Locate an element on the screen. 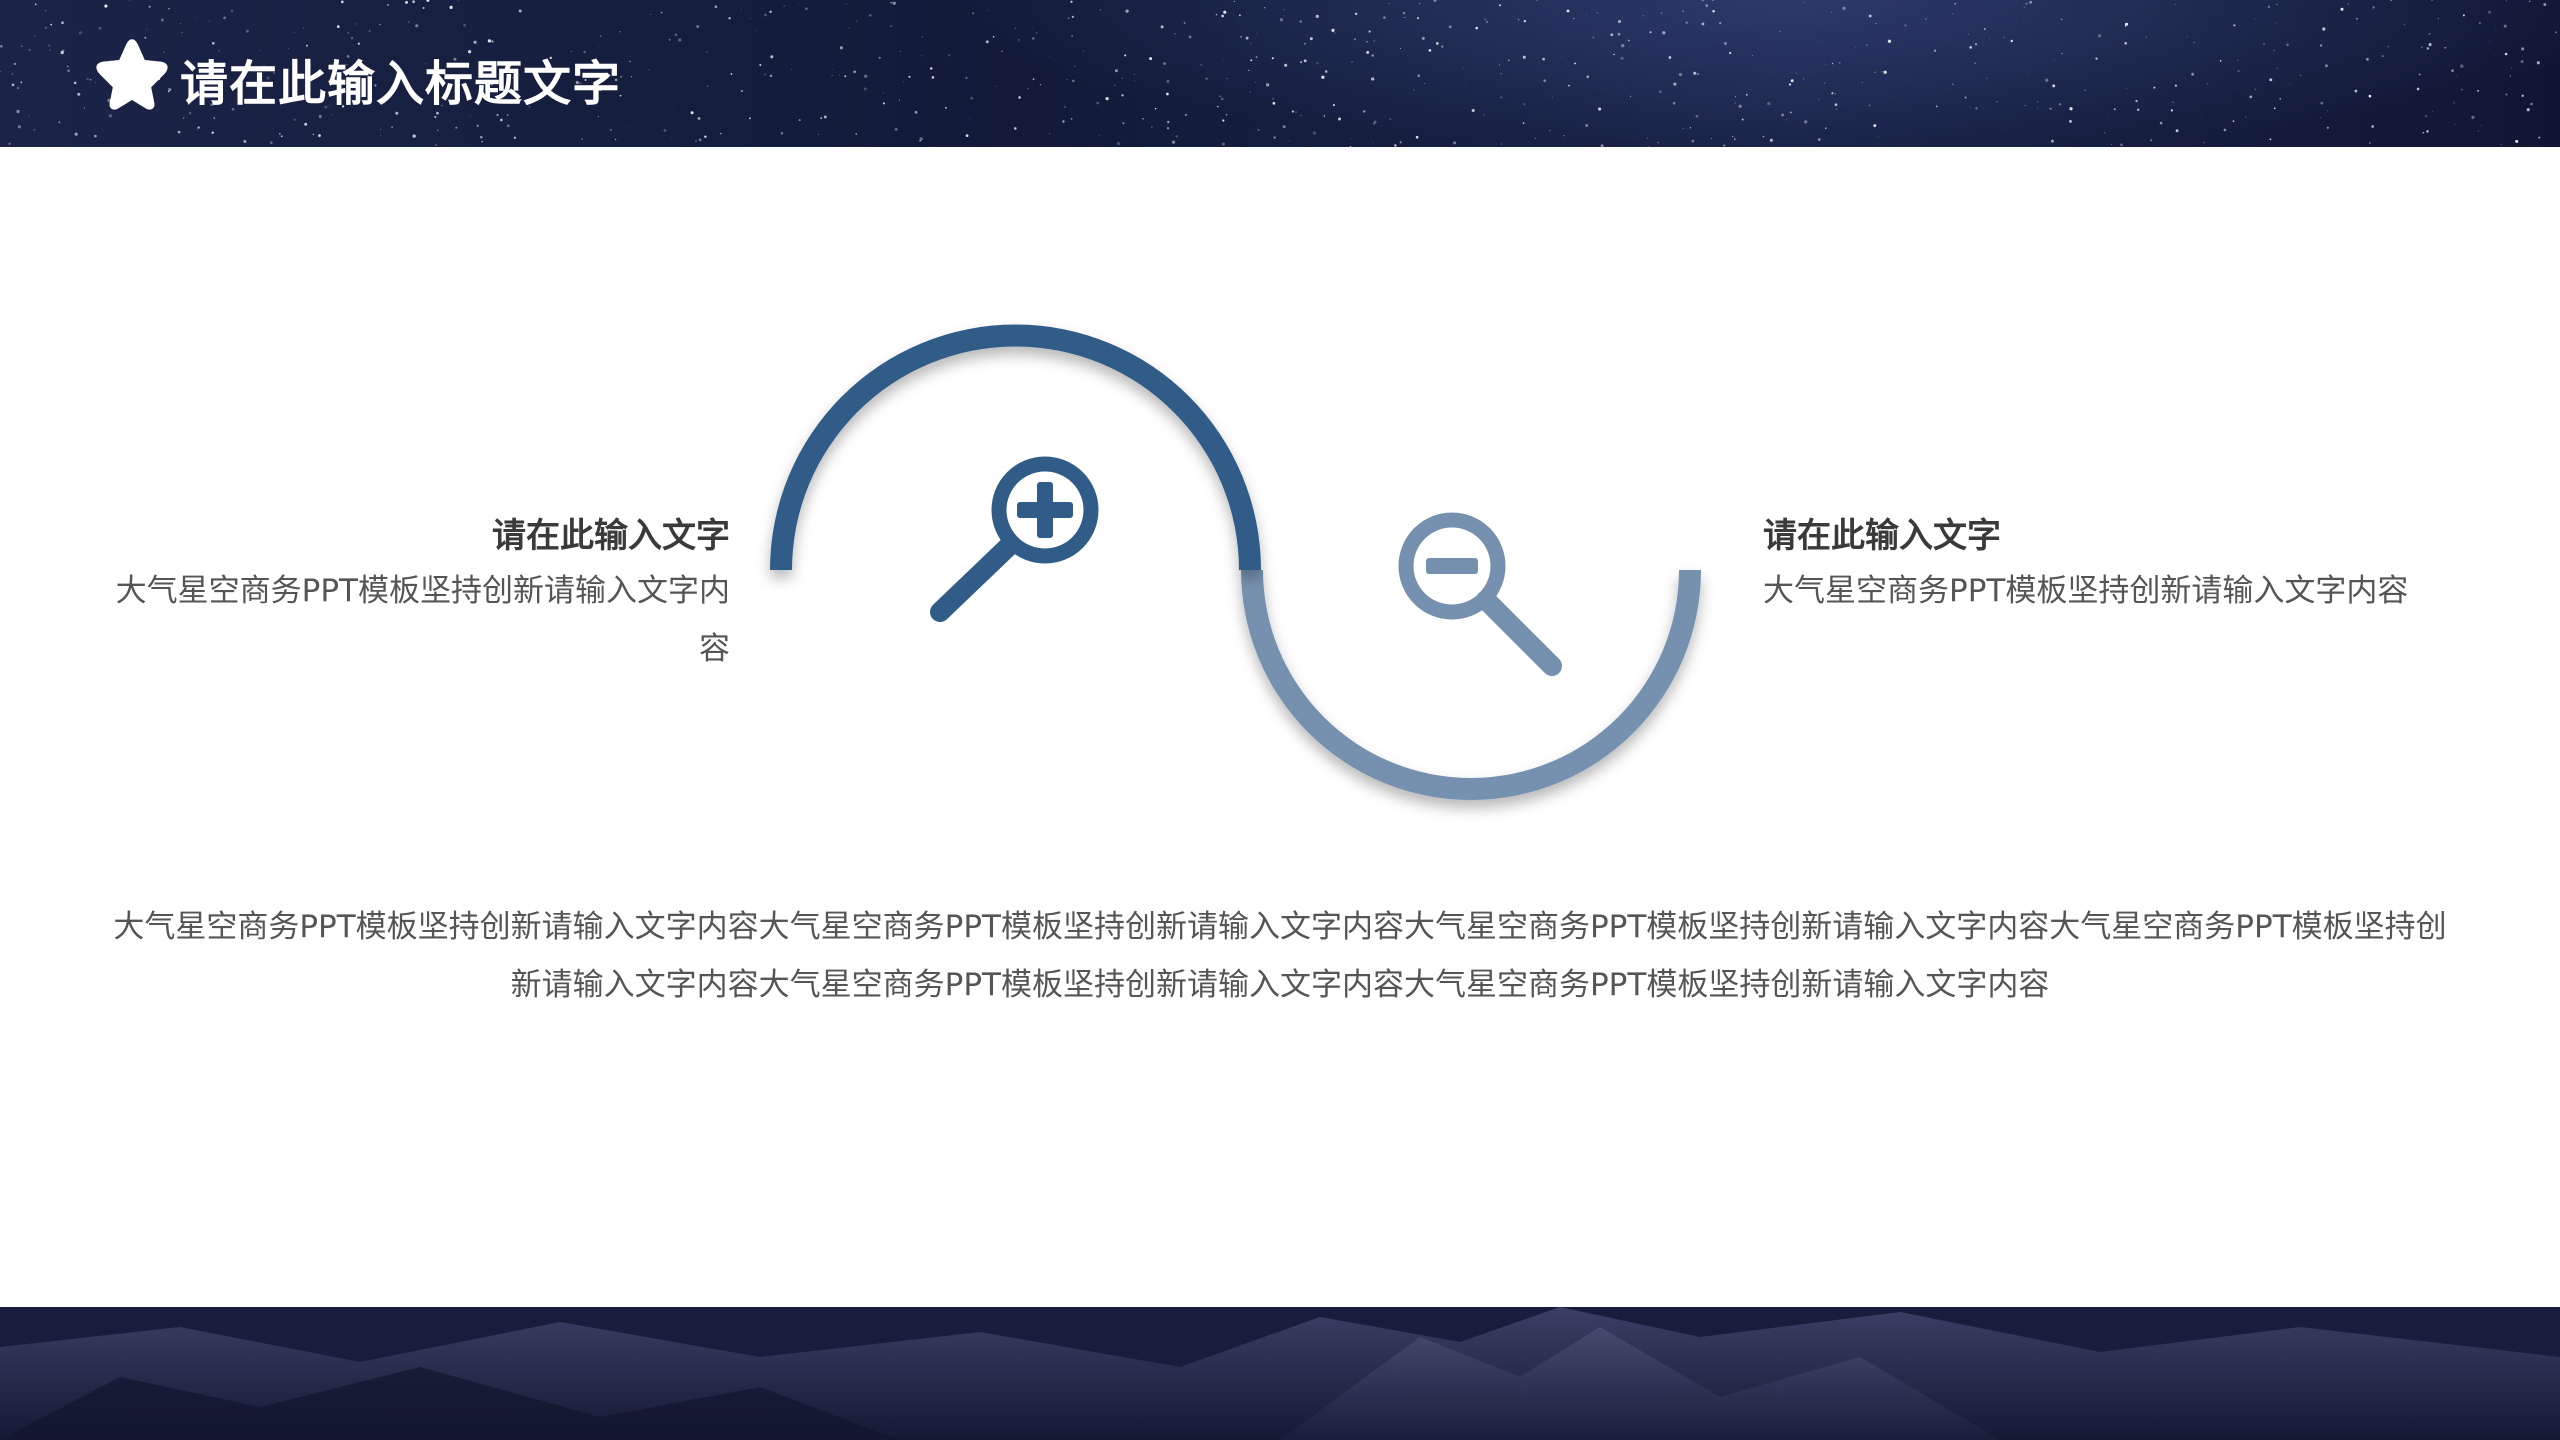 This screenshot has height=1440, width=2560. header-band: 请在此输入标题文字 is located at coordinates (1280, 73).